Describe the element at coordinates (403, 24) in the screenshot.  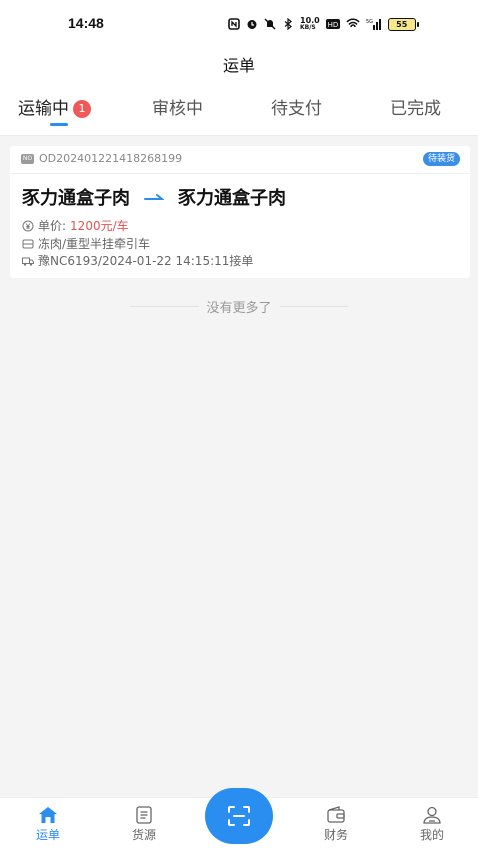
I see `battery-icon: 55` at that location.